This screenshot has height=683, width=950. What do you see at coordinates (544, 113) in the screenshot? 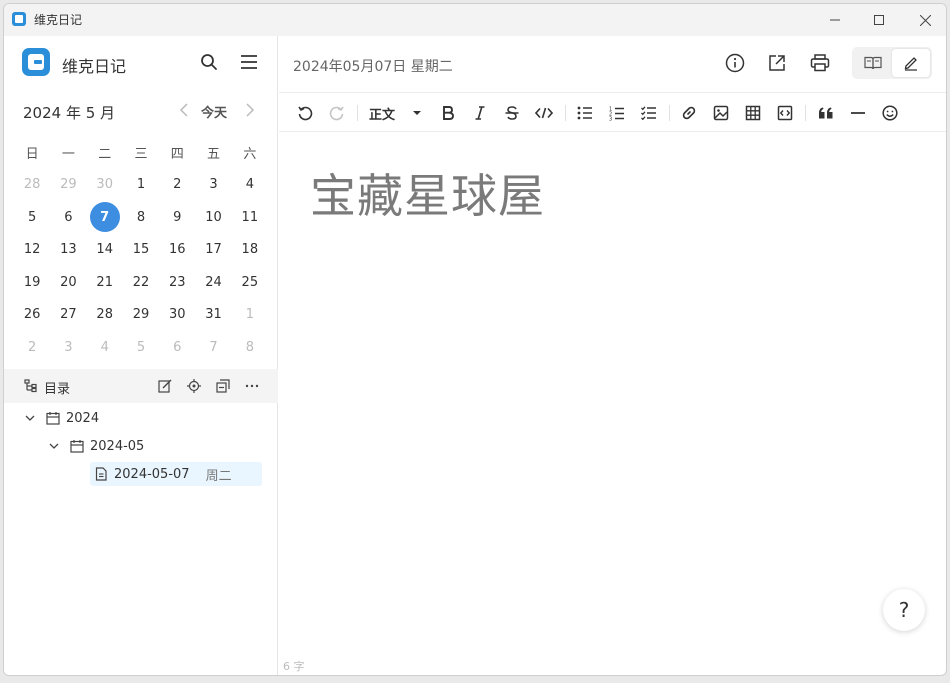
I see `inline-code-button` at bounding box center [544, 113].